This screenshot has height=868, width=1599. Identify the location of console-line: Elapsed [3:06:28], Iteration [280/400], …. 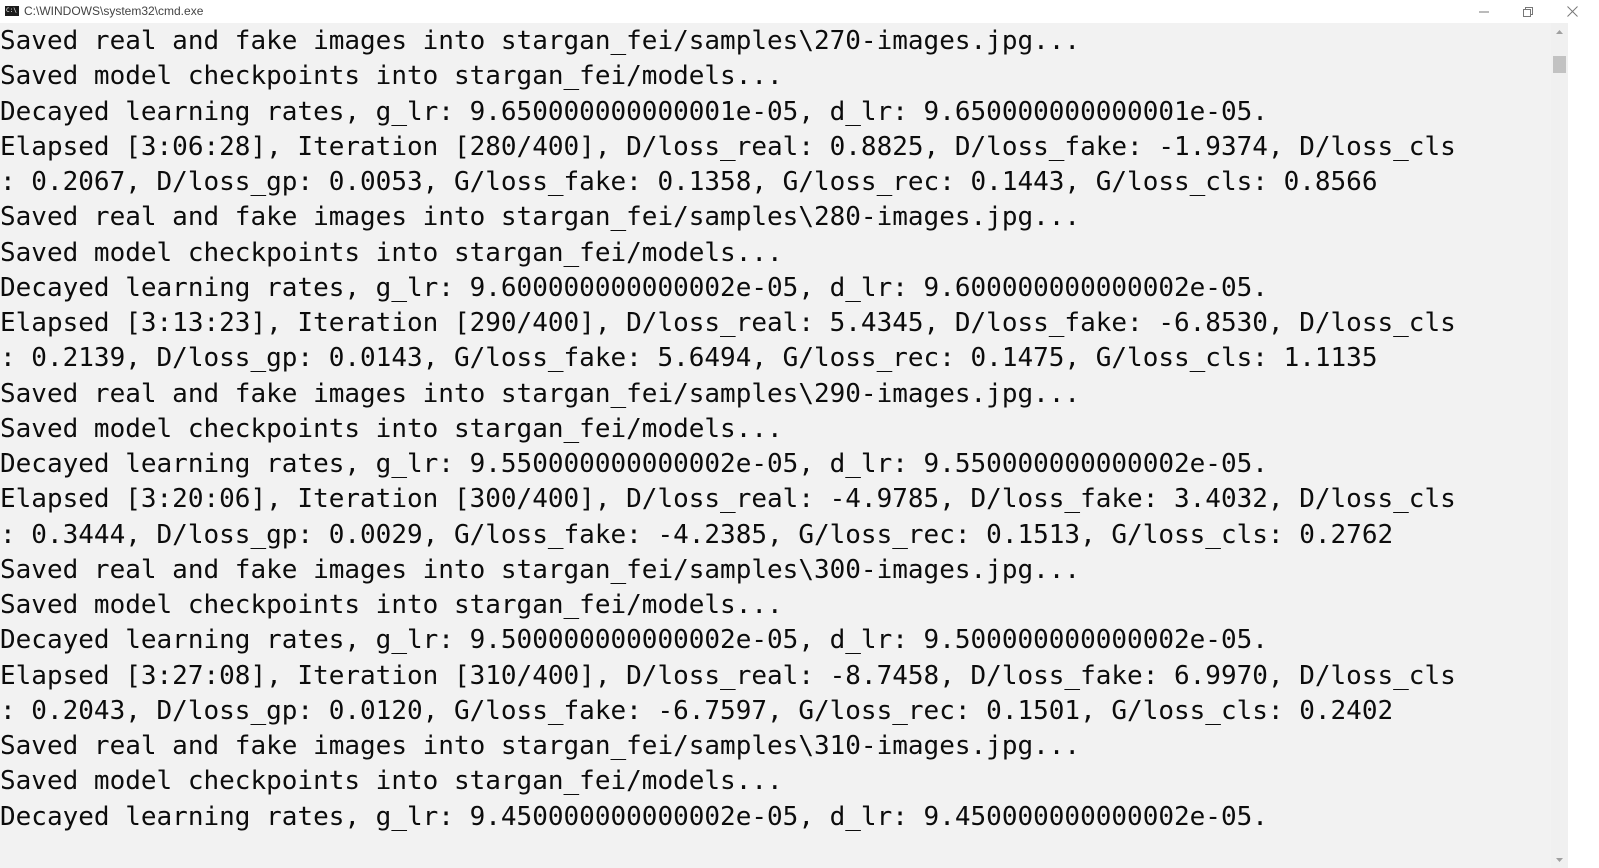
(728, 146).